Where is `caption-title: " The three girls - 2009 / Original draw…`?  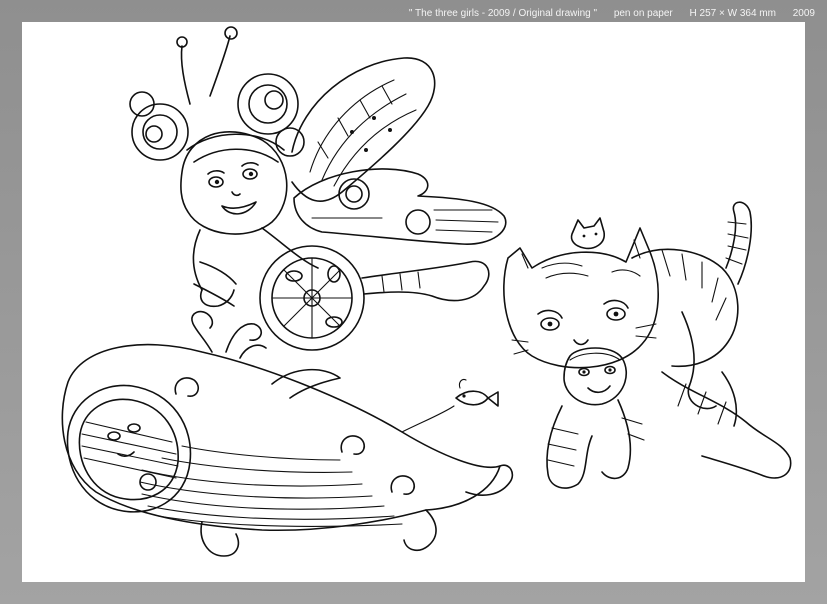 caption-title: " The three girls - 2009 / Original draw… is located at coordinates (503, 13).